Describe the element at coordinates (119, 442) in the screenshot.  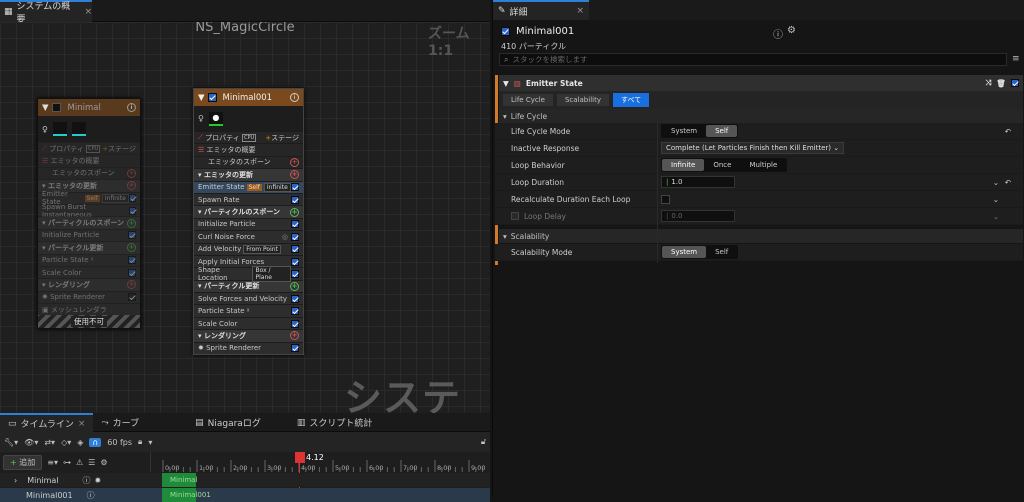
I see `fps-label: 60 fps` at that location.